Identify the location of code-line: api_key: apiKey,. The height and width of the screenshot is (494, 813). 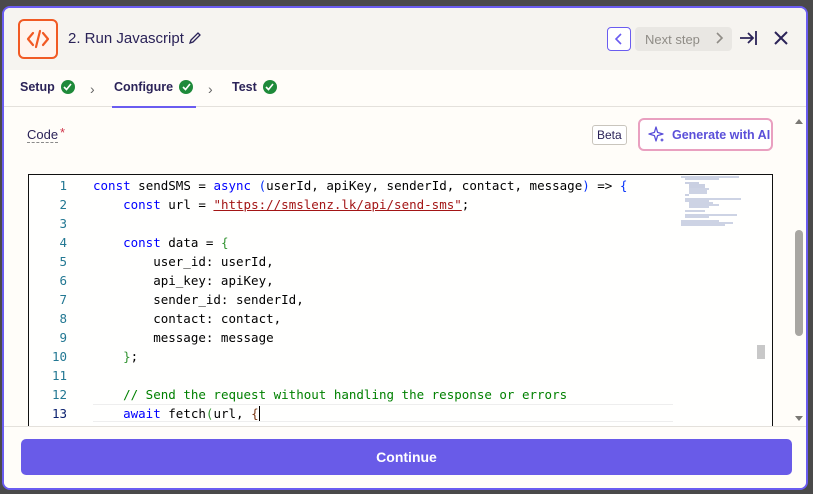
(183, 280).